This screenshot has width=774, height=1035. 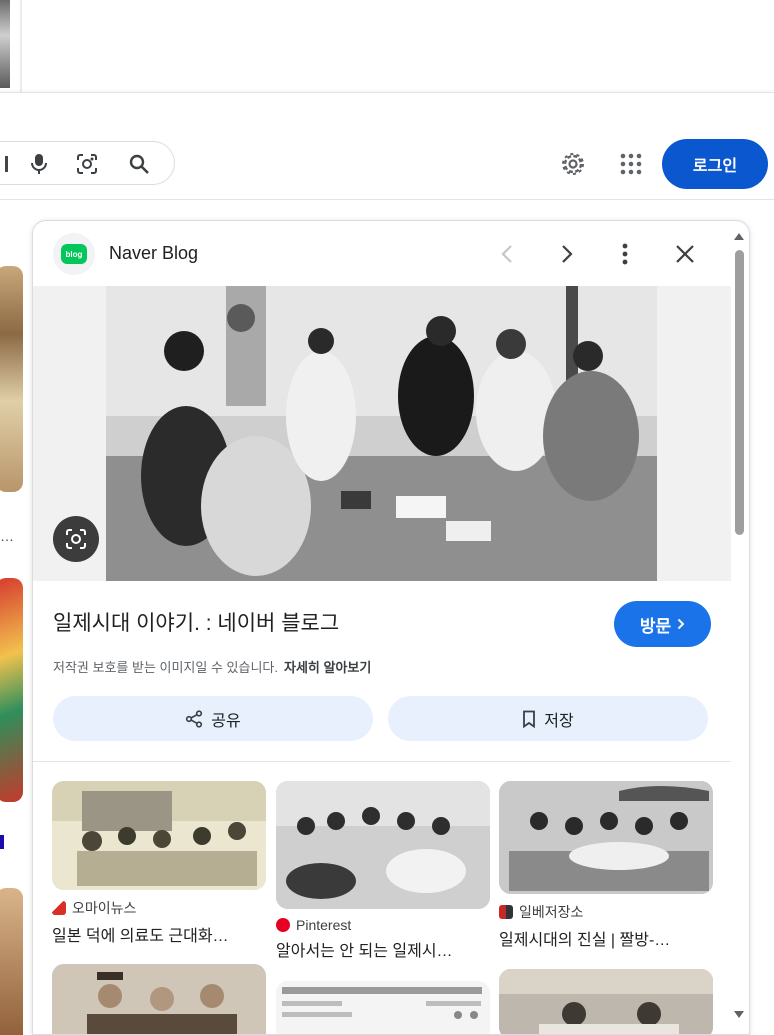 What do you see at coordinates (506, 912) in the screenshot?
I see `ilbe-logo-icon` at bounding box center [506, 912].